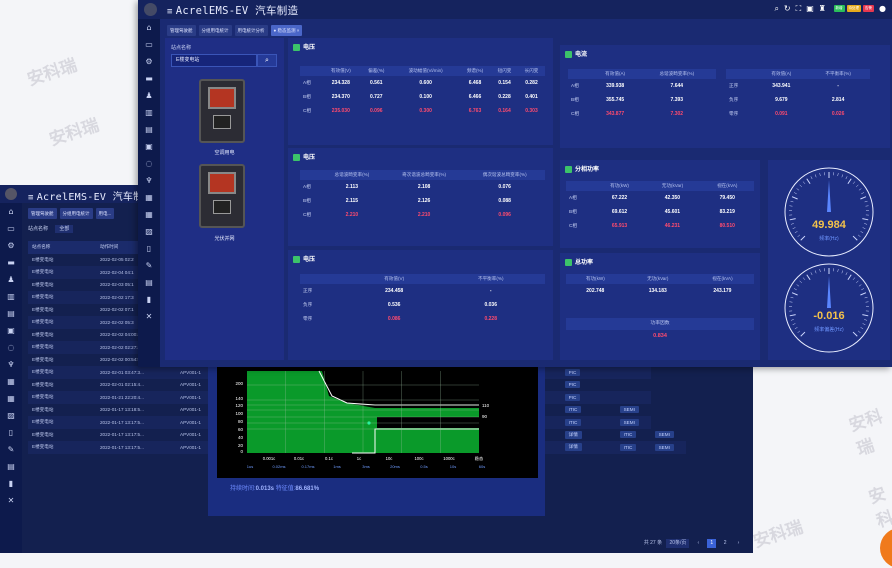  Describe the element at coordinates (854, 8) in the screenshot. I see `badge-pending: 待处理` at that location.